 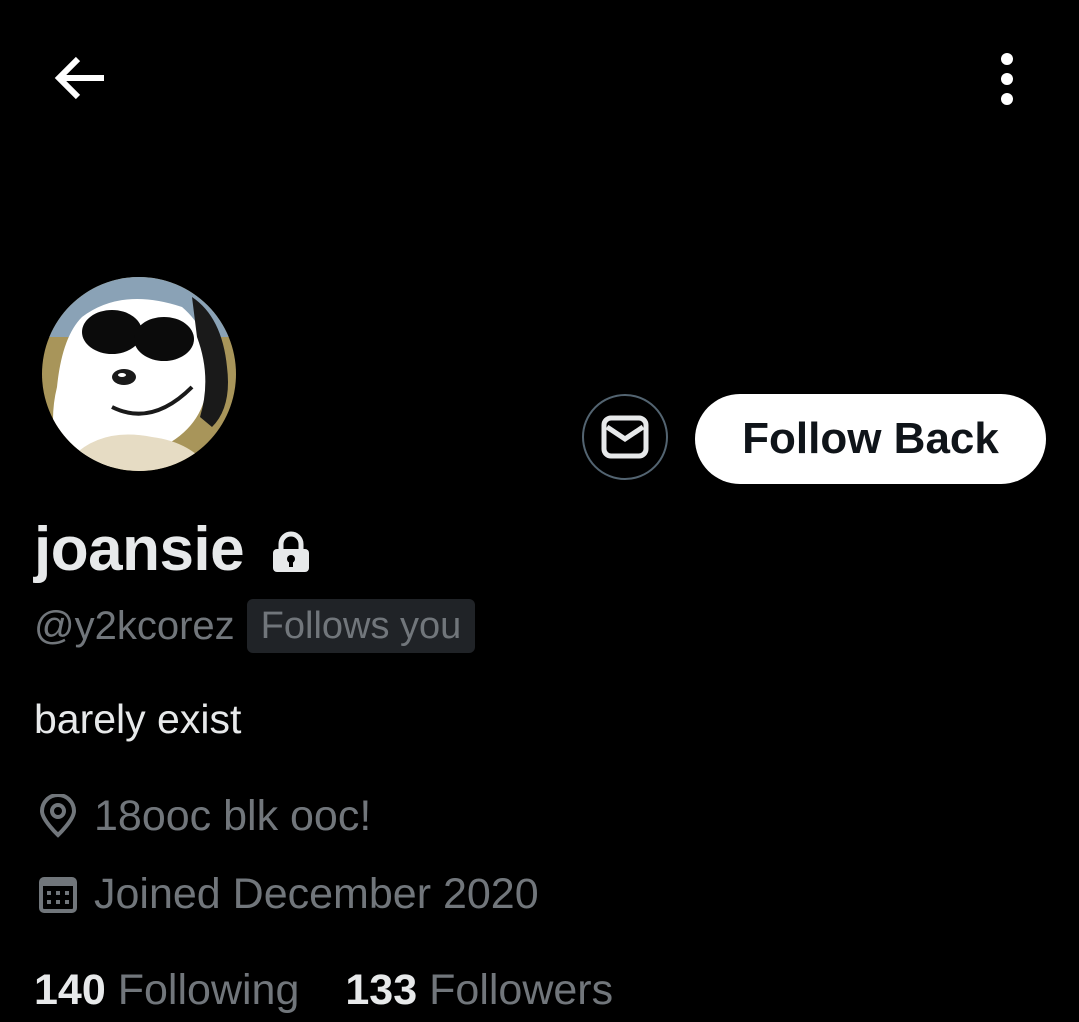 I want to click on handle-row: @y2kcorez Follows you, so click(x=255, y=626).